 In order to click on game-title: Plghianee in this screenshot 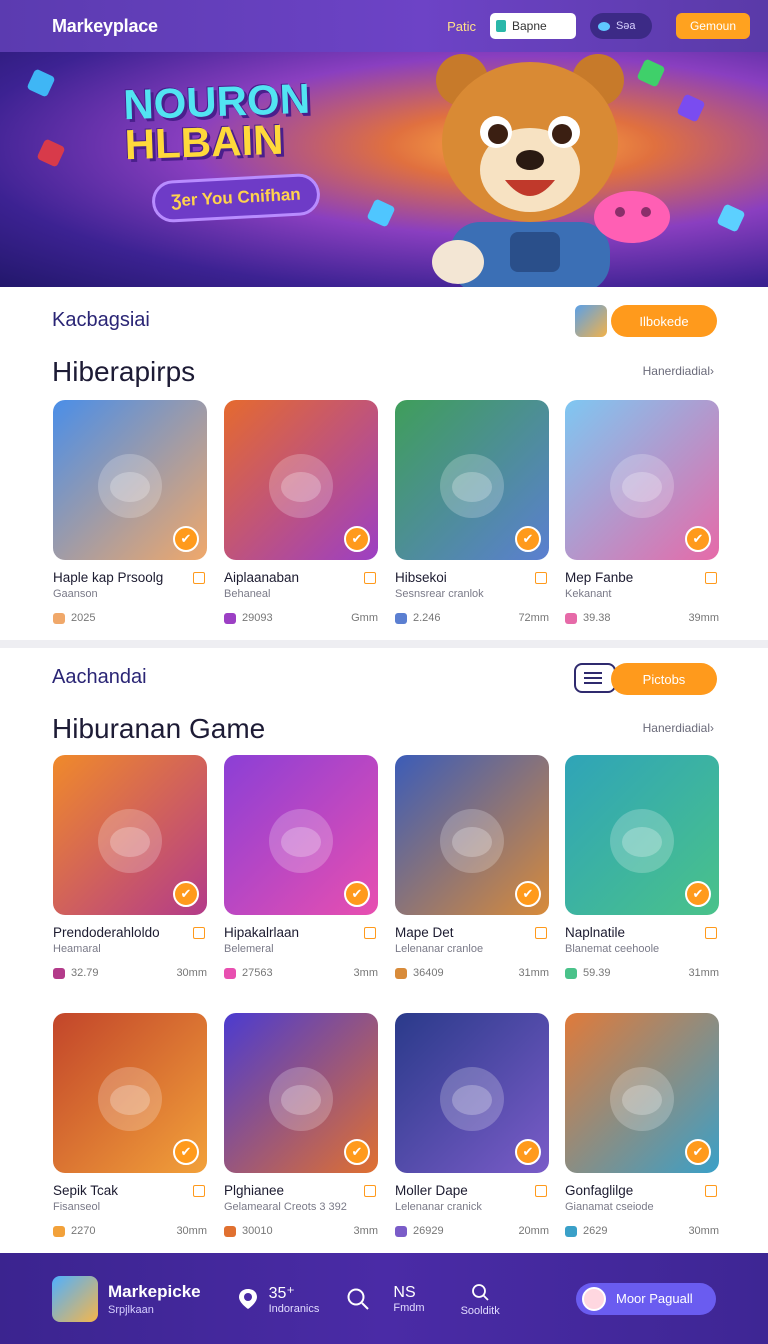, I will do `click(254, 1190)`.